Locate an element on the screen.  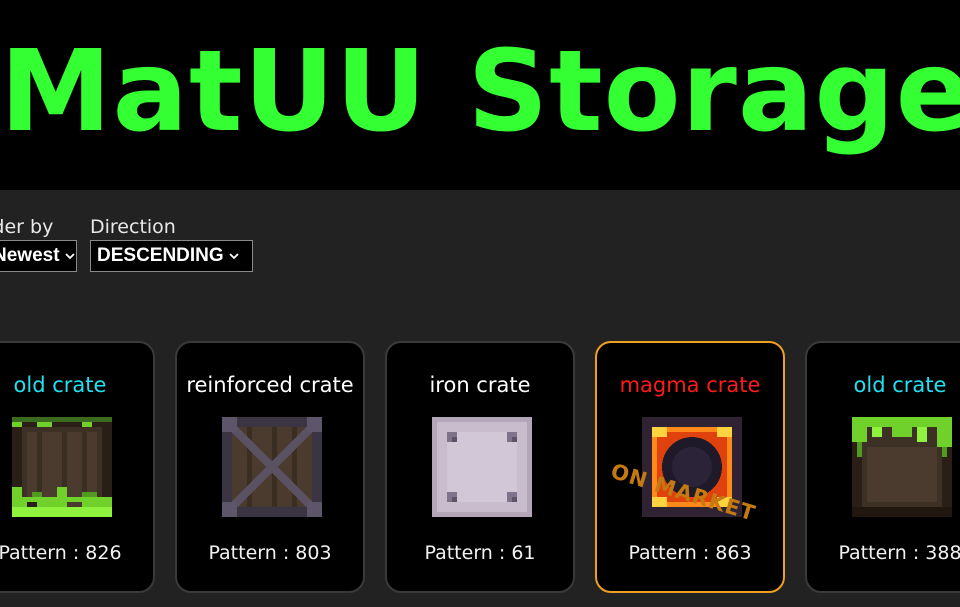
crate-card: old crate Pattern : 826 is located at coordinates (77, 467).